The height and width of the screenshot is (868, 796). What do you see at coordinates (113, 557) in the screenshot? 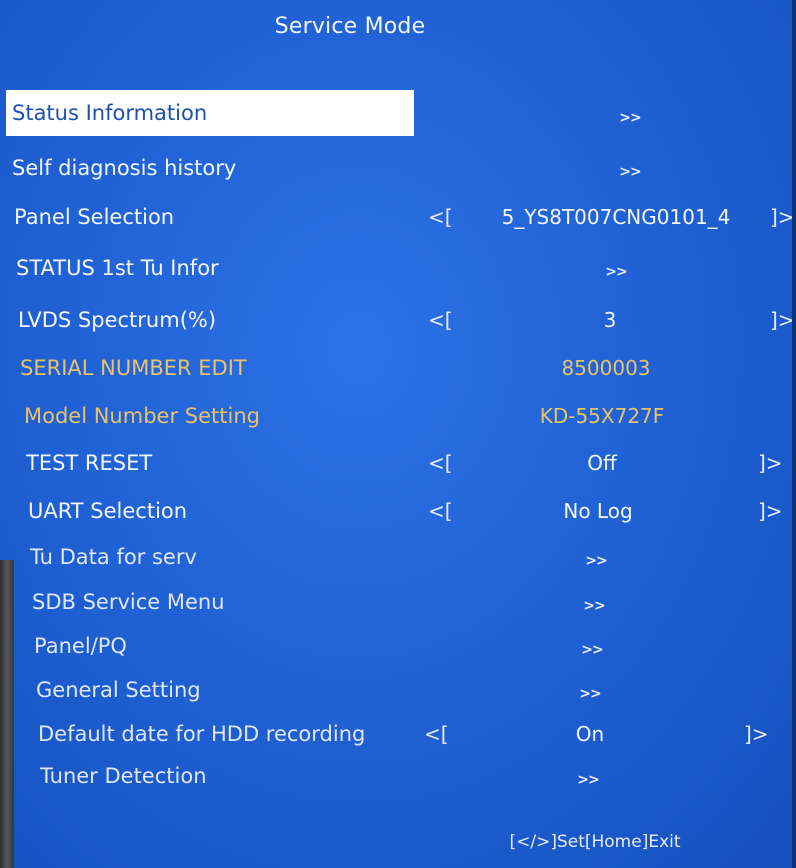
I see `menu-item-label: Tu Data for serv` at bounding box center [113, 557].